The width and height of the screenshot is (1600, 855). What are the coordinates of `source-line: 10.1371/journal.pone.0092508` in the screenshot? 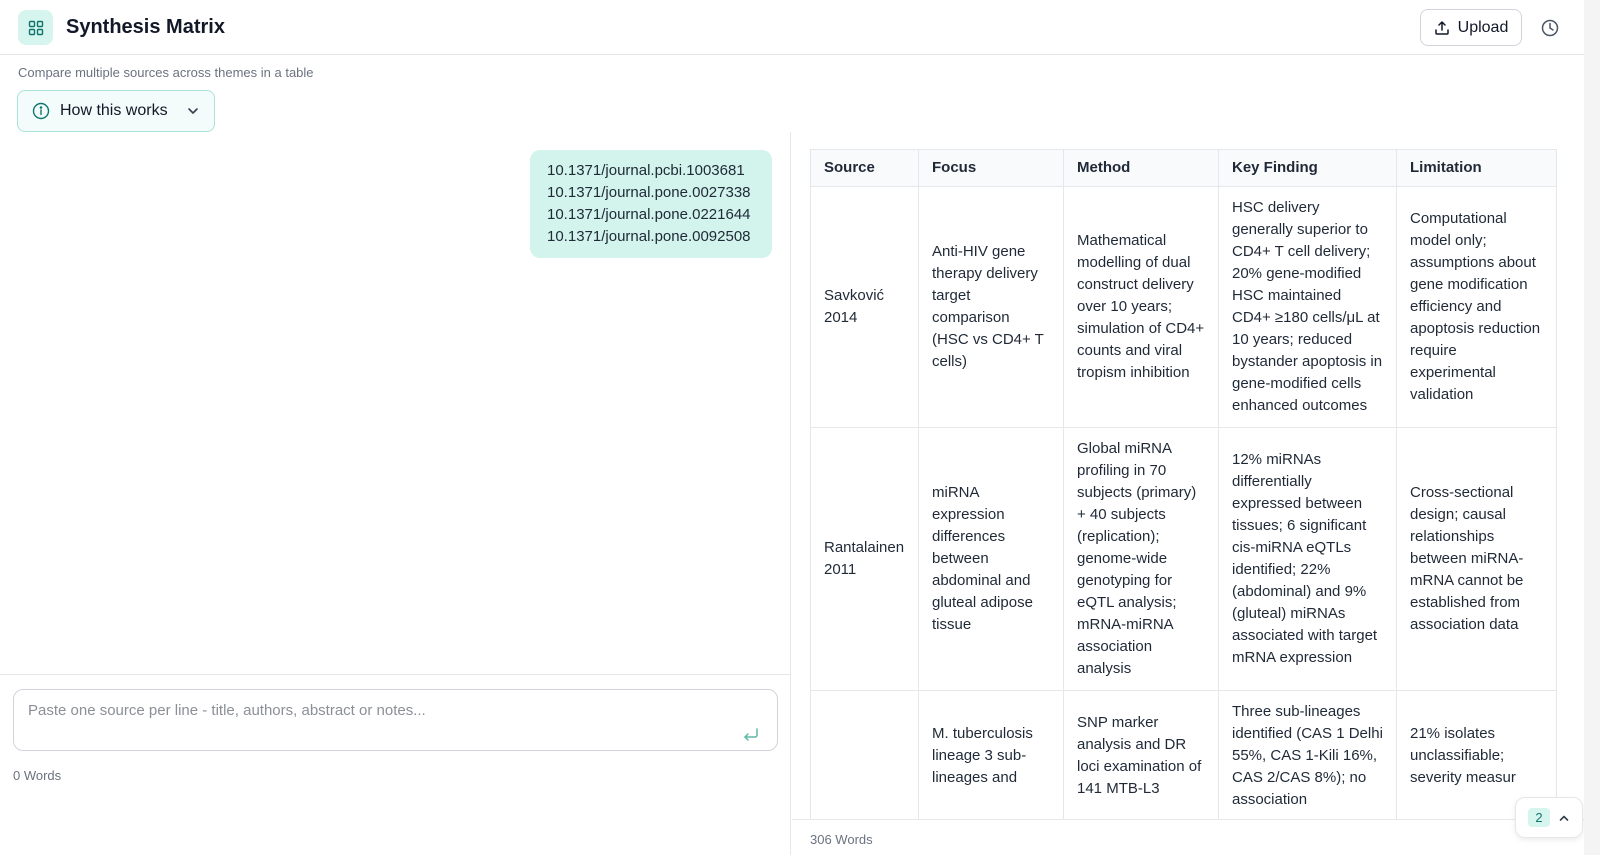 It's located at (649, 236).